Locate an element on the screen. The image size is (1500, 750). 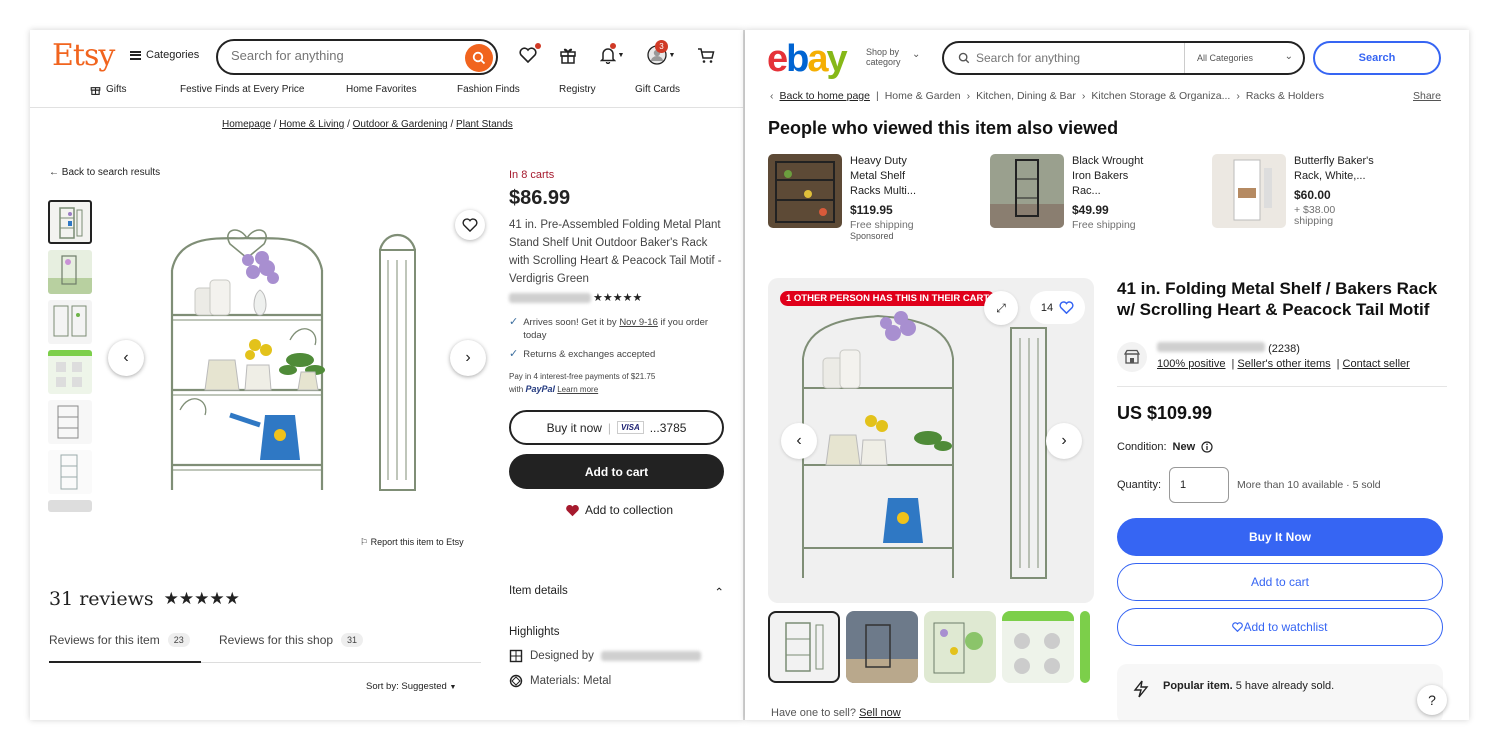
quantity-input: 1 is located at coordinates (1199, 485).